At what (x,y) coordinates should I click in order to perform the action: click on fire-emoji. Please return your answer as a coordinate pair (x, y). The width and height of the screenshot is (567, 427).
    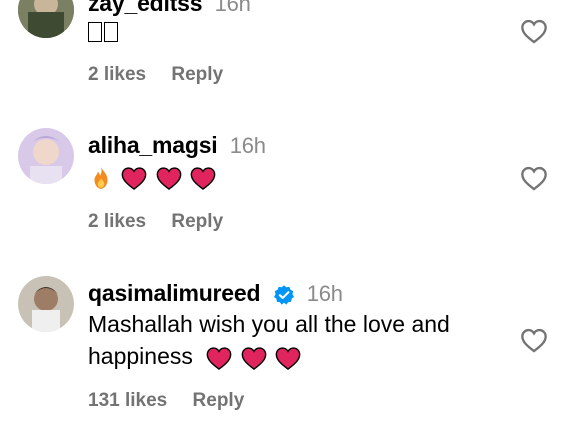
    Looking at the image, I should click on (101, 178).